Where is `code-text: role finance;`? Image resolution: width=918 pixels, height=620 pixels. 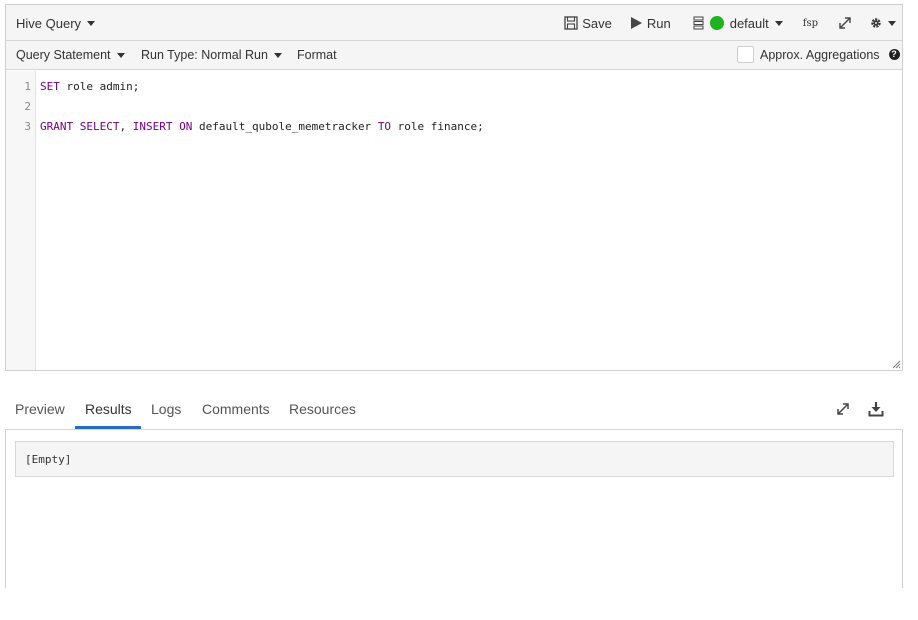 code-text: role finance; is located at coordinates (437, 126).